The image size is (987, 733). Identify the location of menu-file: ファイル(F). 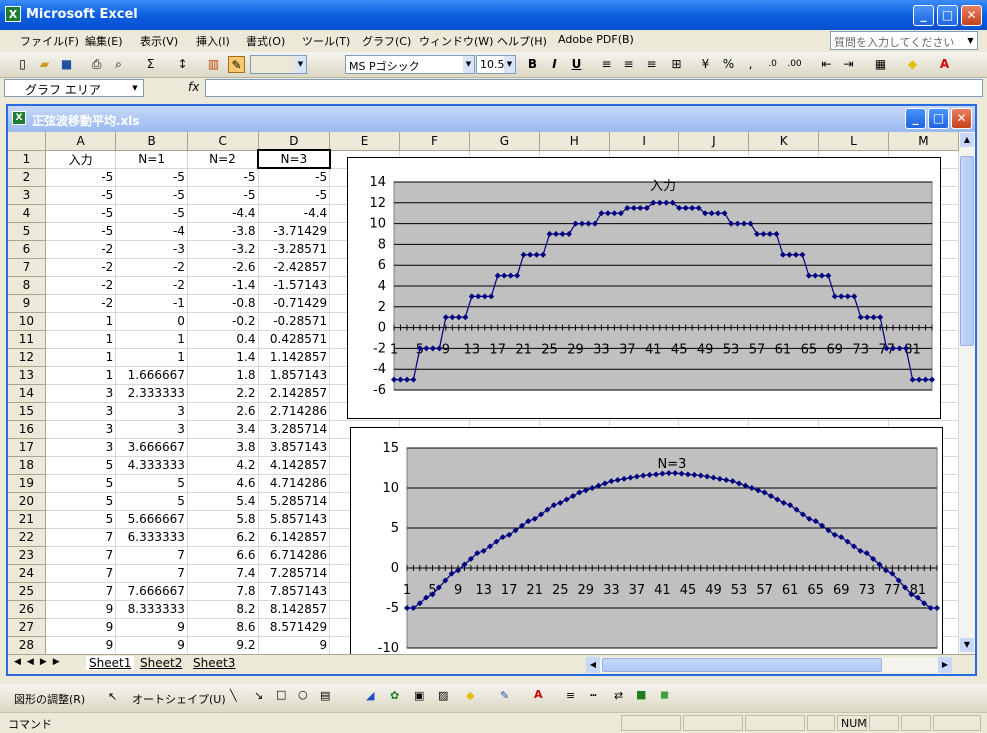
(49, 41).